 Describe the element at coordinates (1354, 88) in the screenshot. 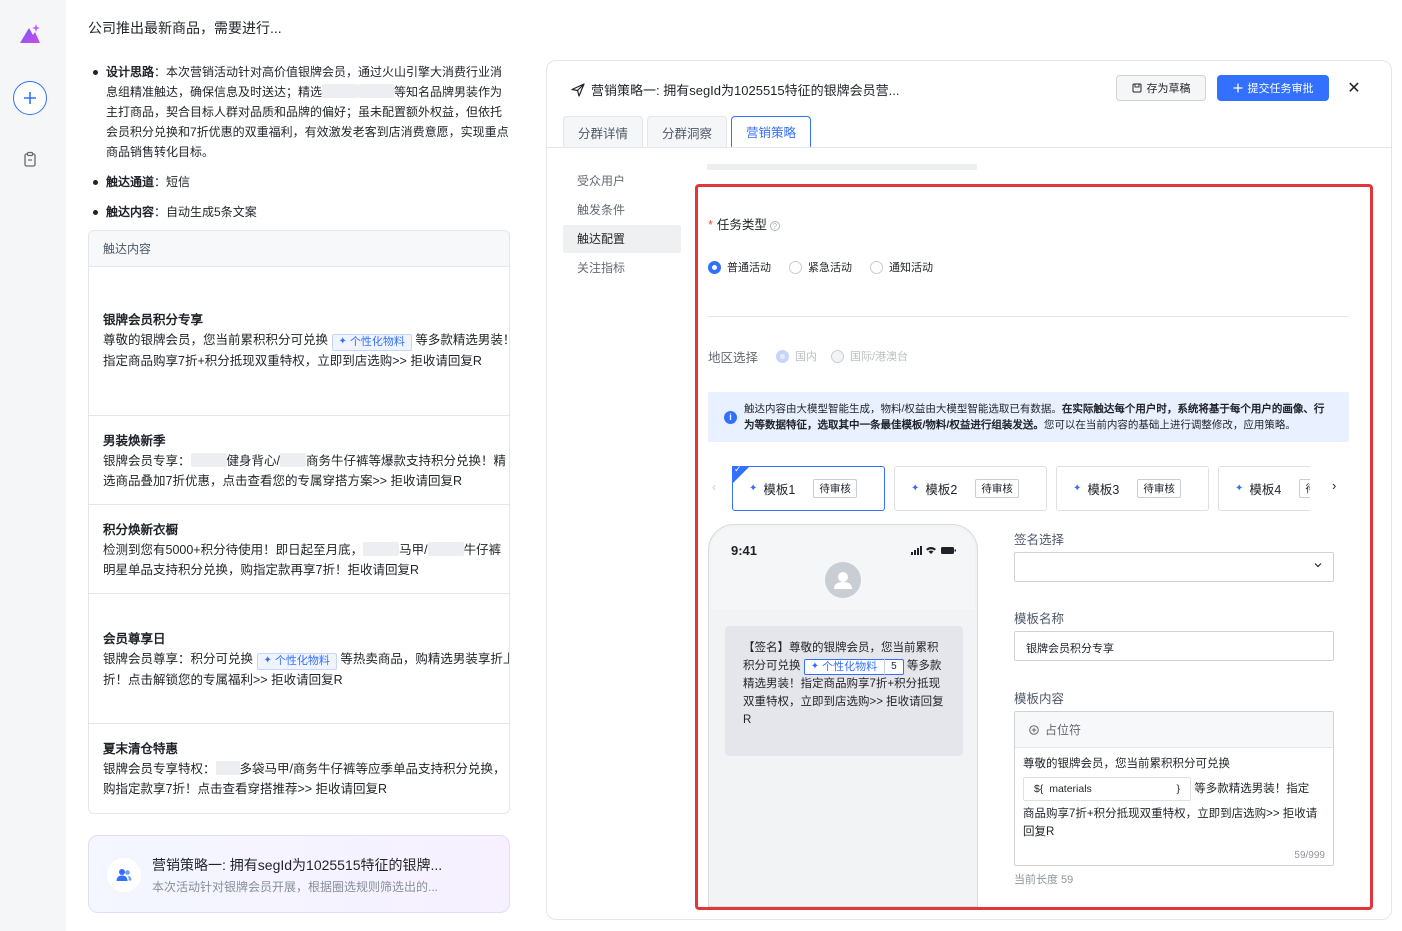

I see `close-icon: ✕` at that location.